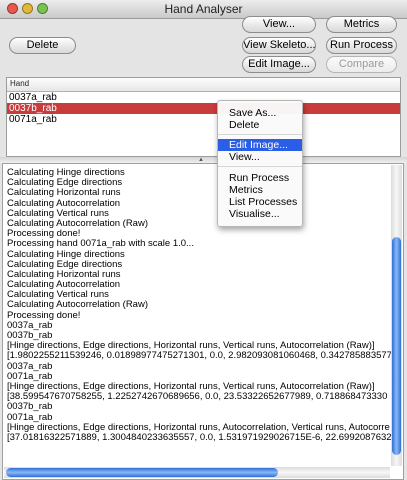 The height and width of the screenshot is (480, 407). Describe the element at coordinates (361, 64) in the screenshot. I see `compare-button: Compare` at that location.